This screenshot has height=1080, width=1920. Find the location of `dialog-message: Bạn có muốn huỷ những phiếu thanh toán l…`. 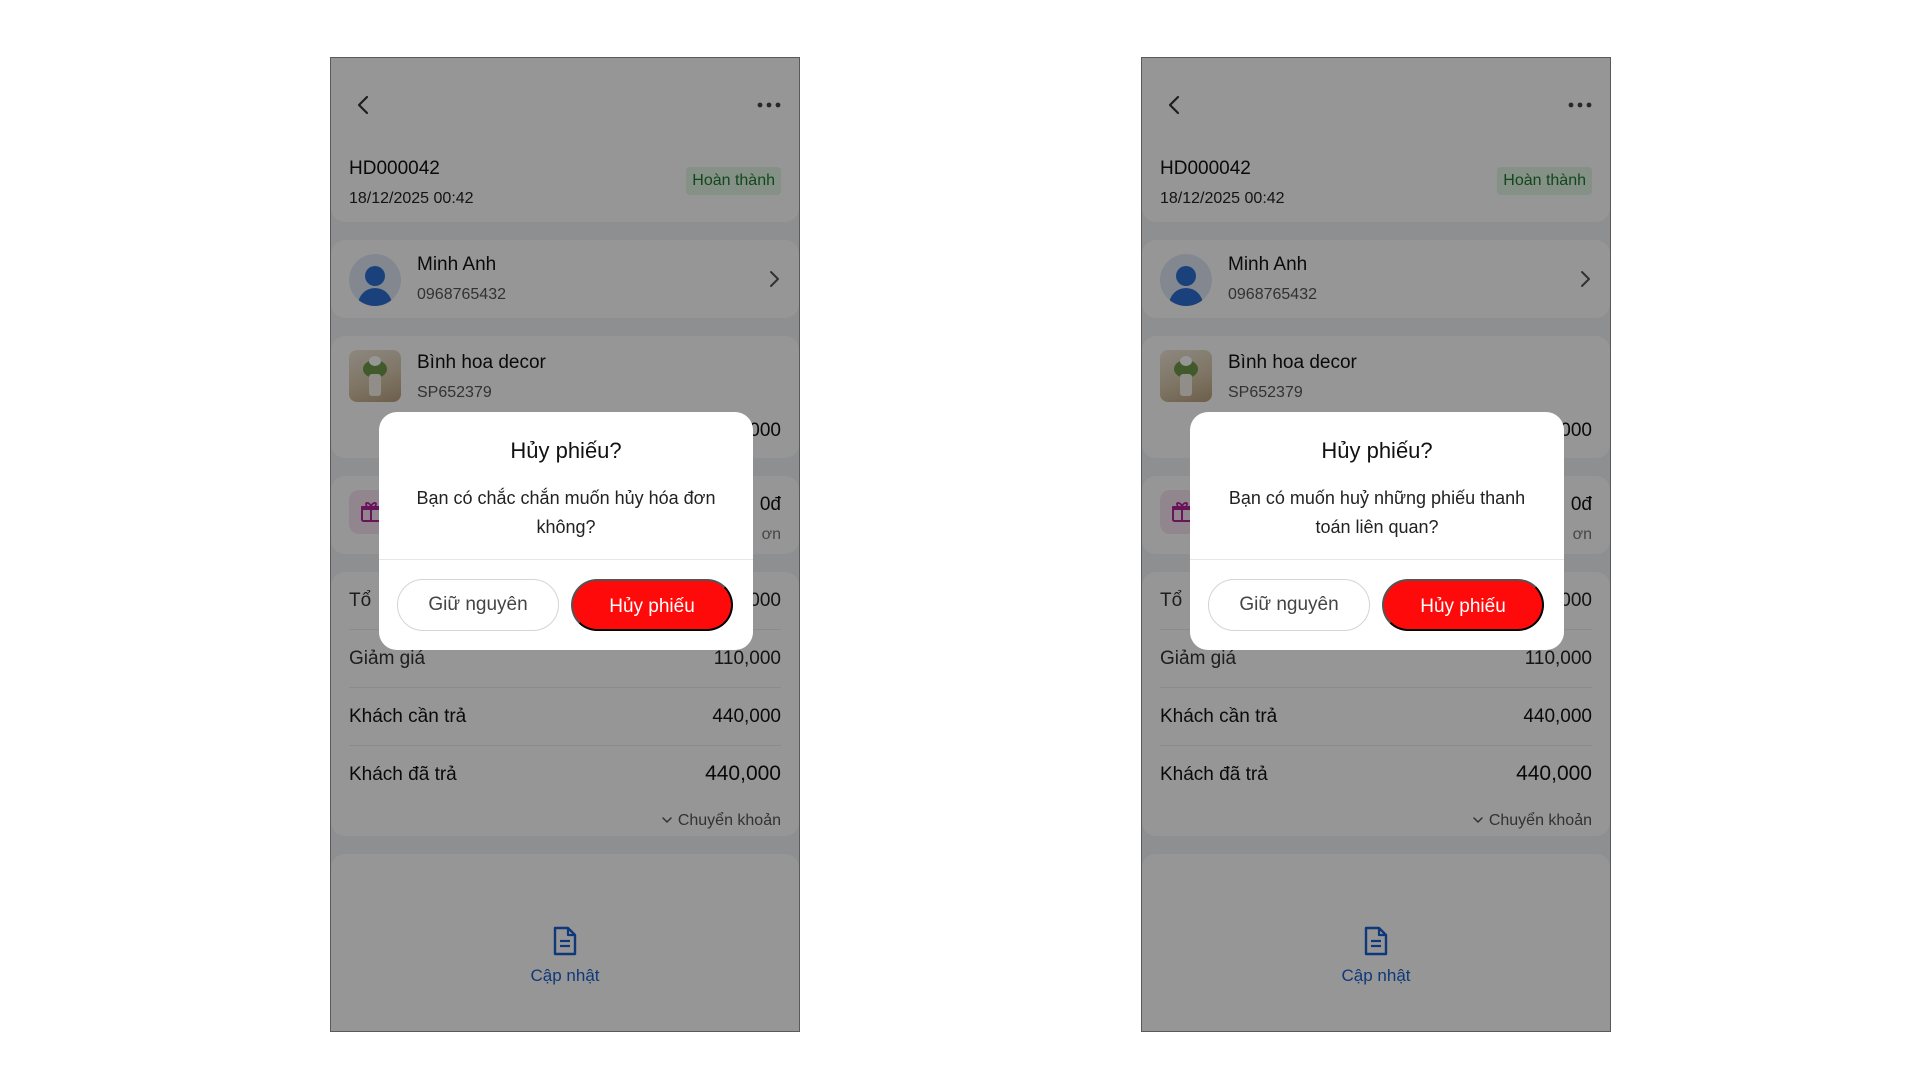

dialog-message: Bạn có muốn huỷ những phiếu thanh toán l… is located at coordinates (1377, 512).